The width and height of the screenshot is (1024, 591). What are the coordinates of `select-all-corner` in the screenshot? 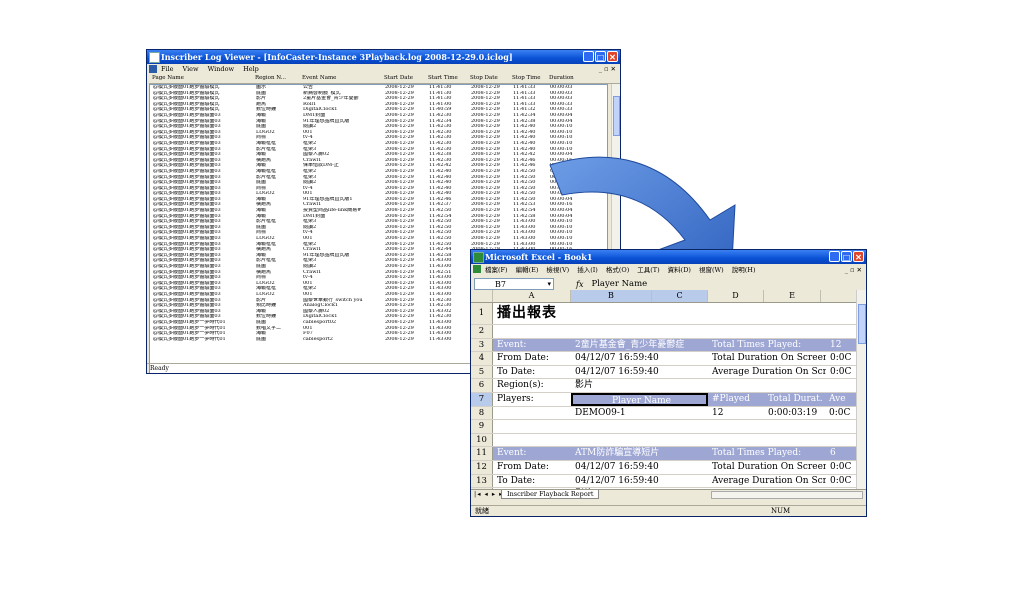 It's located at (482, 296).